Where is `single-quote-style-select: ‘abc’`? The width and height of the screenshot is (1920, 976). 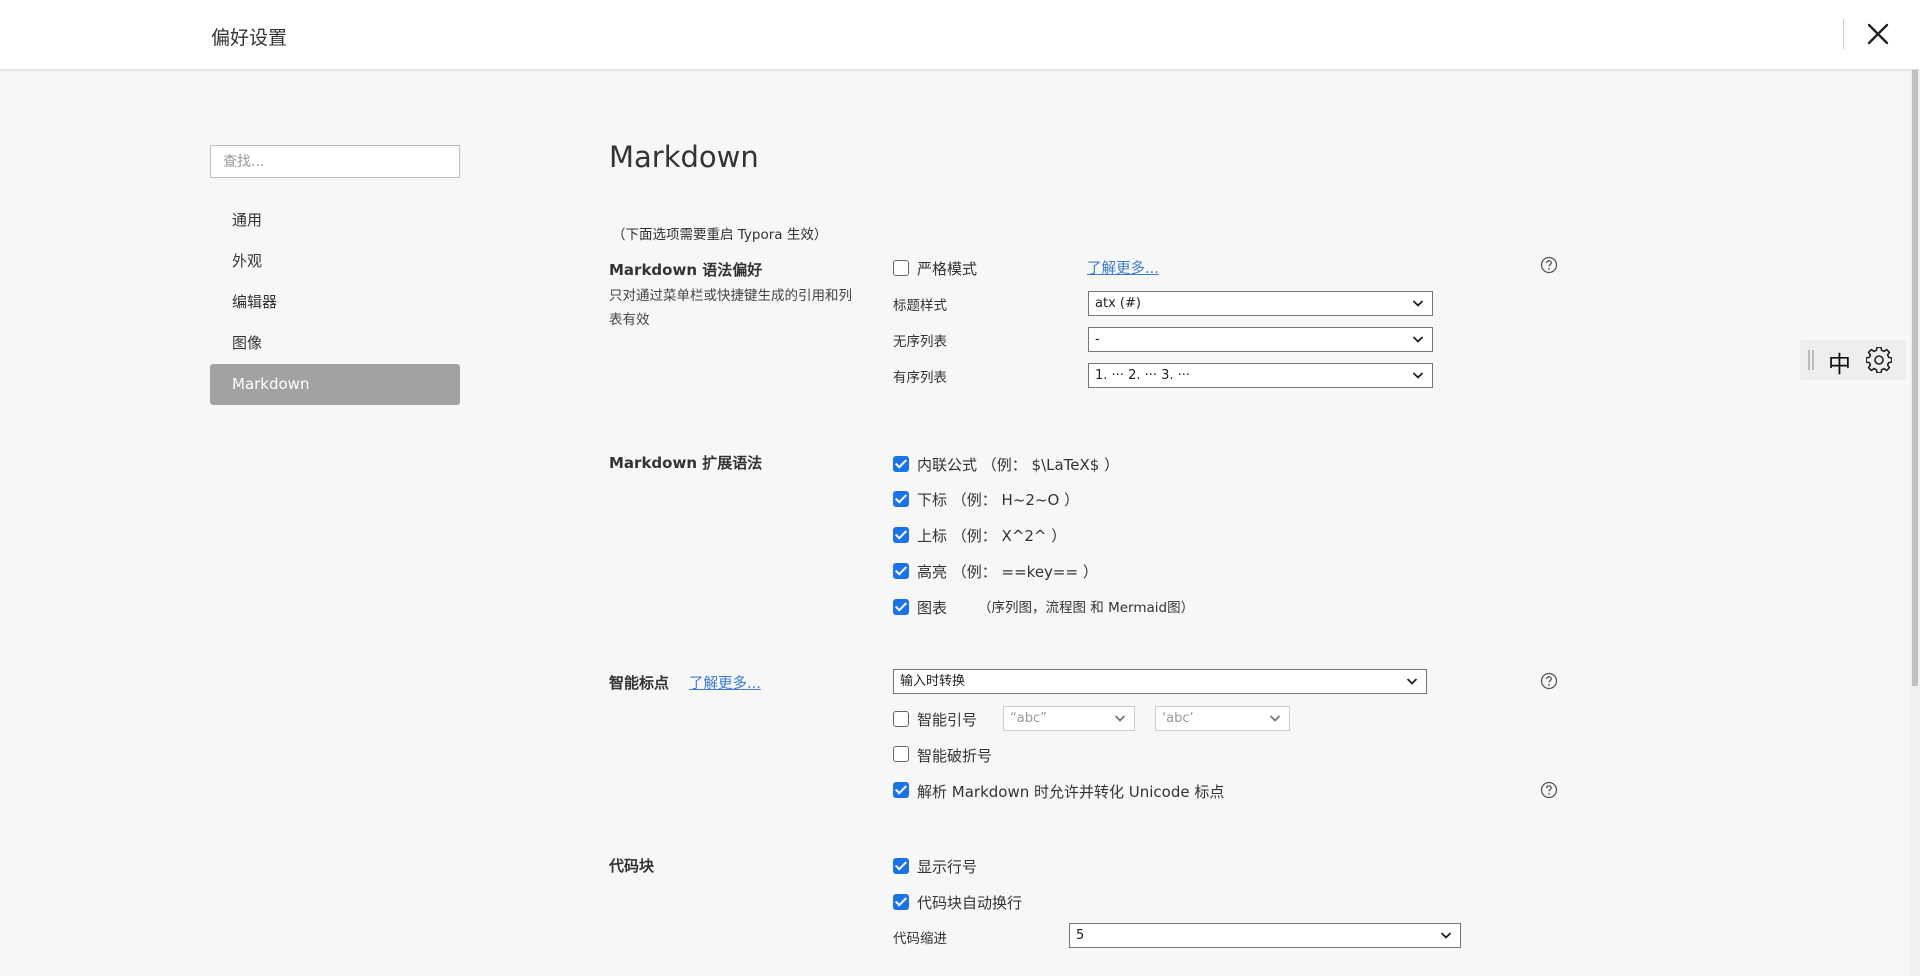 single-quote-style-select: ‘abc’ is located at coordinates (1222, 718).